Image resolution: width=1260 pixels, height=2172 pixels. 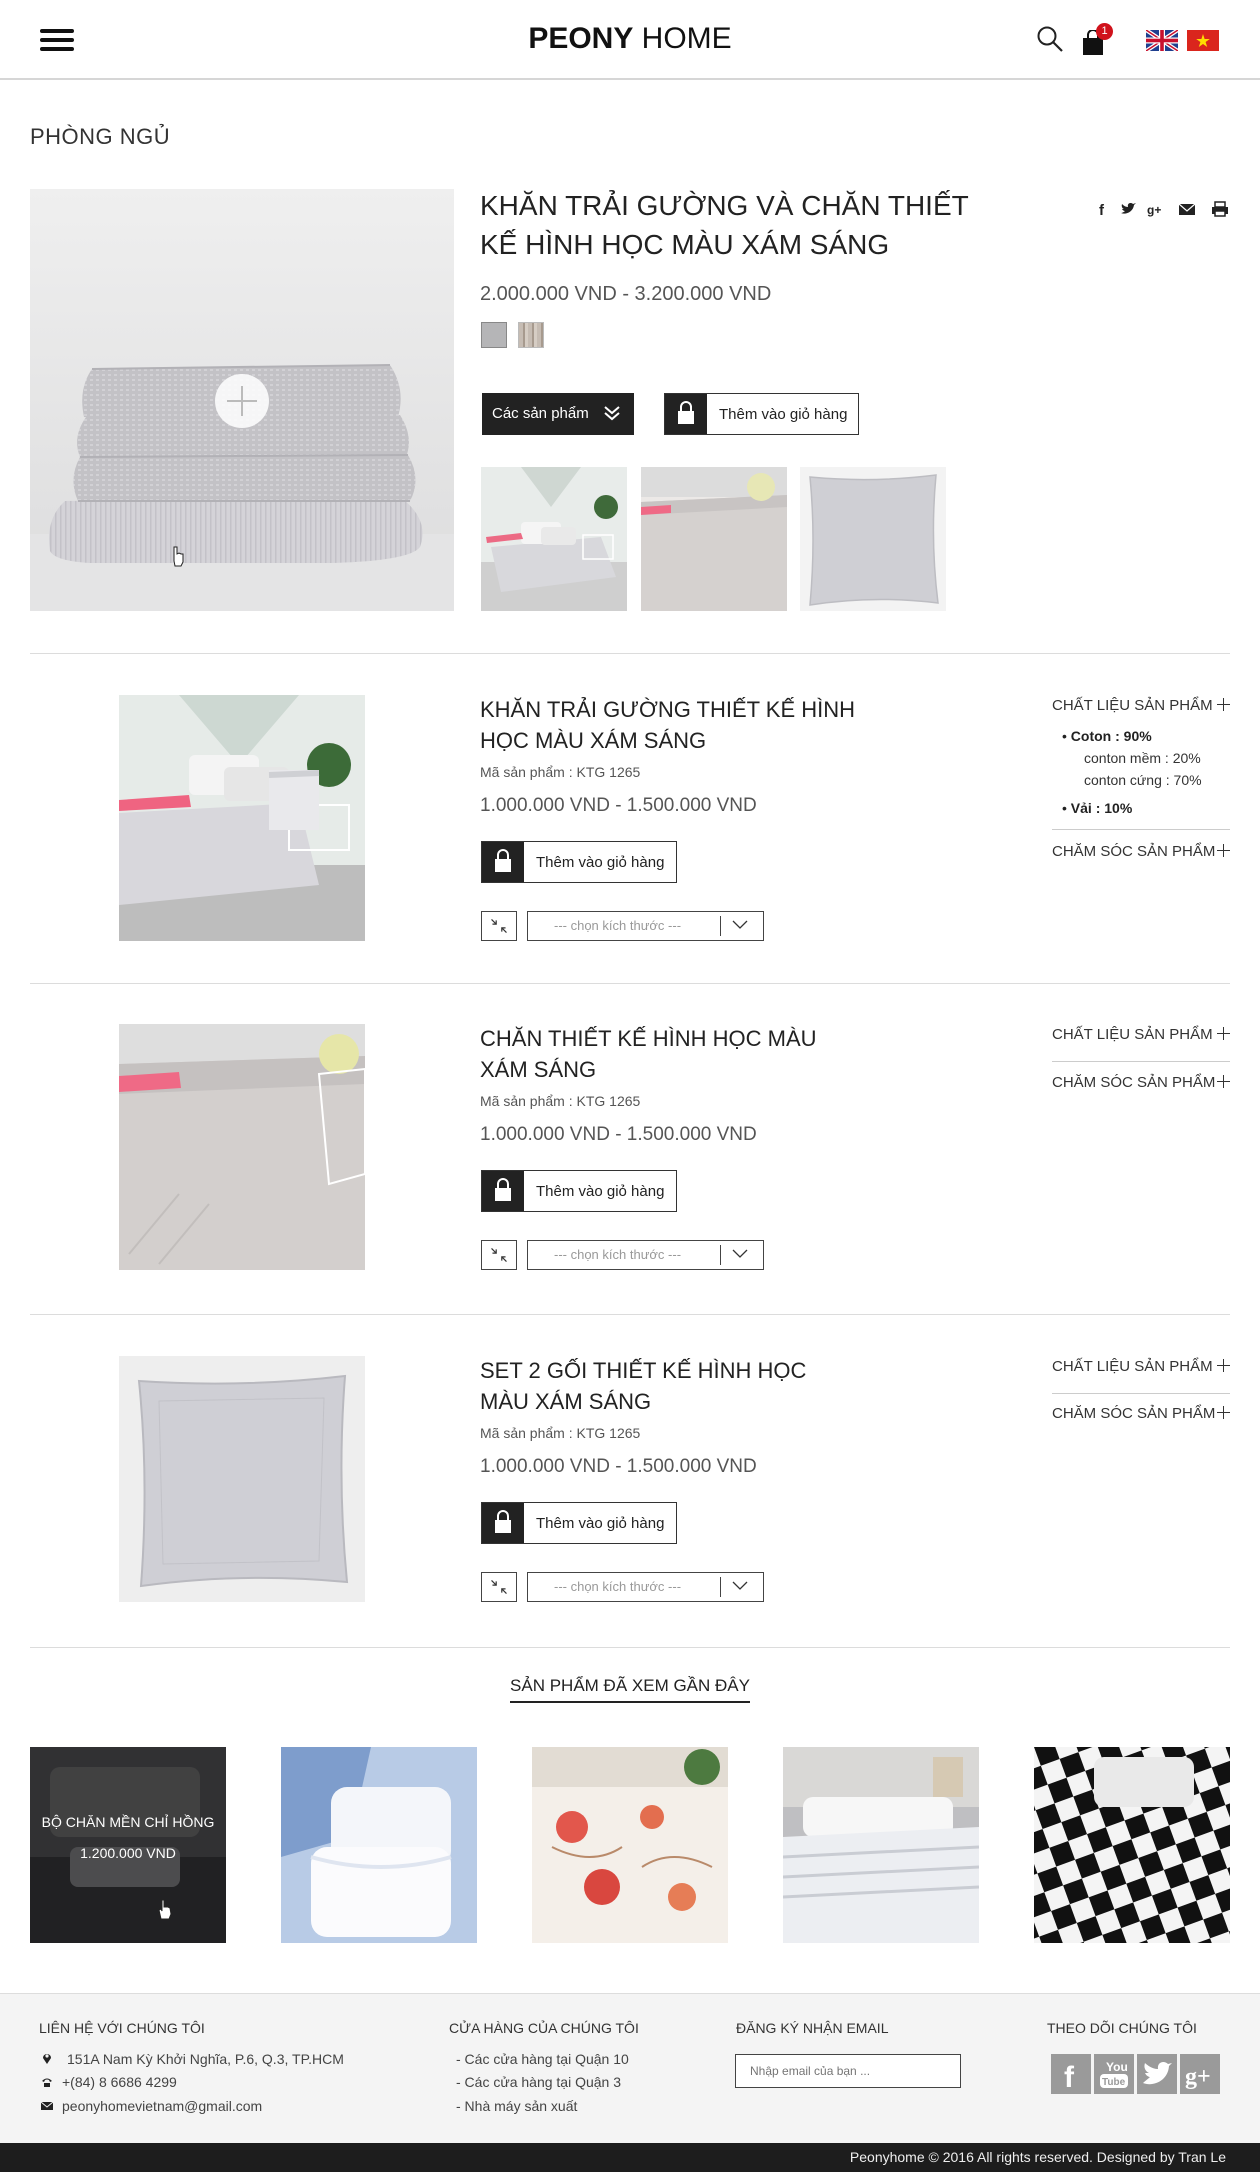 I want to click on site-logo: PEONY HOME, so click(x=630, y=39).